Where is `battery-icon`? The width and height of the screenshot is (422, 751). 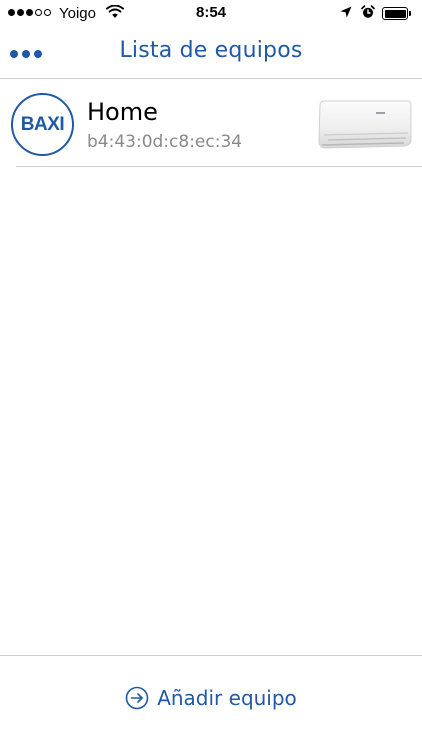 battery-icon is located at coordinates (397, 13).